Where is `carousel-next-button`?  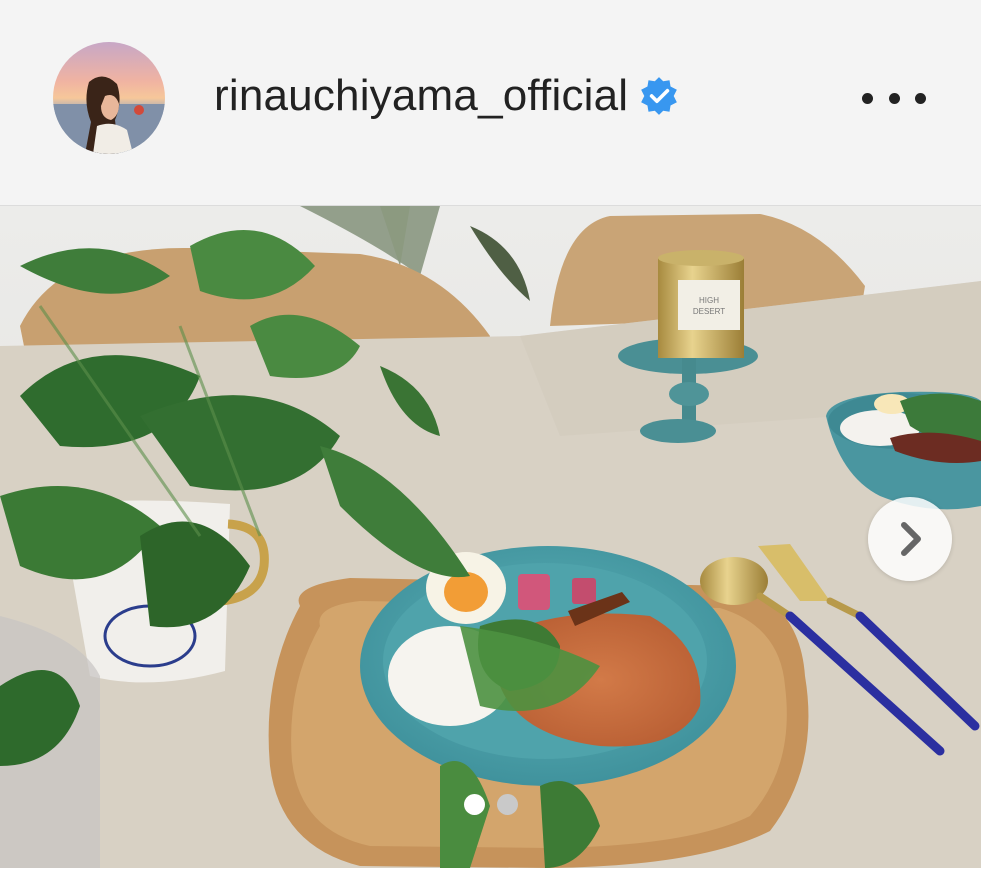
carousel-next-button is located at coordinates (910, 539).